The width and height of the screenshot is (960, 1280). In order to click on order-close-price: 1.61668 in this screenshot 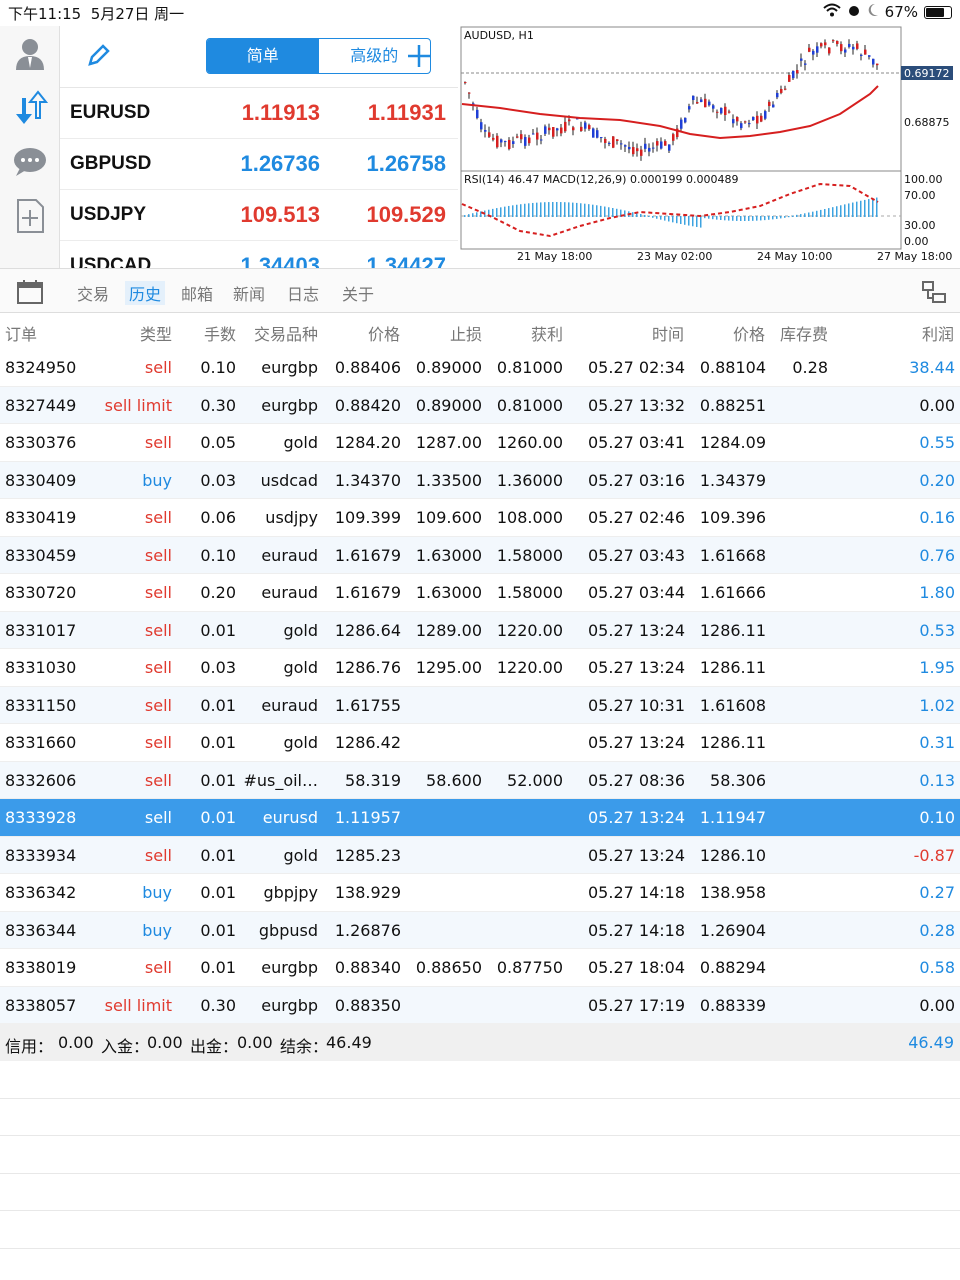, I will do `click(732, 555)`.